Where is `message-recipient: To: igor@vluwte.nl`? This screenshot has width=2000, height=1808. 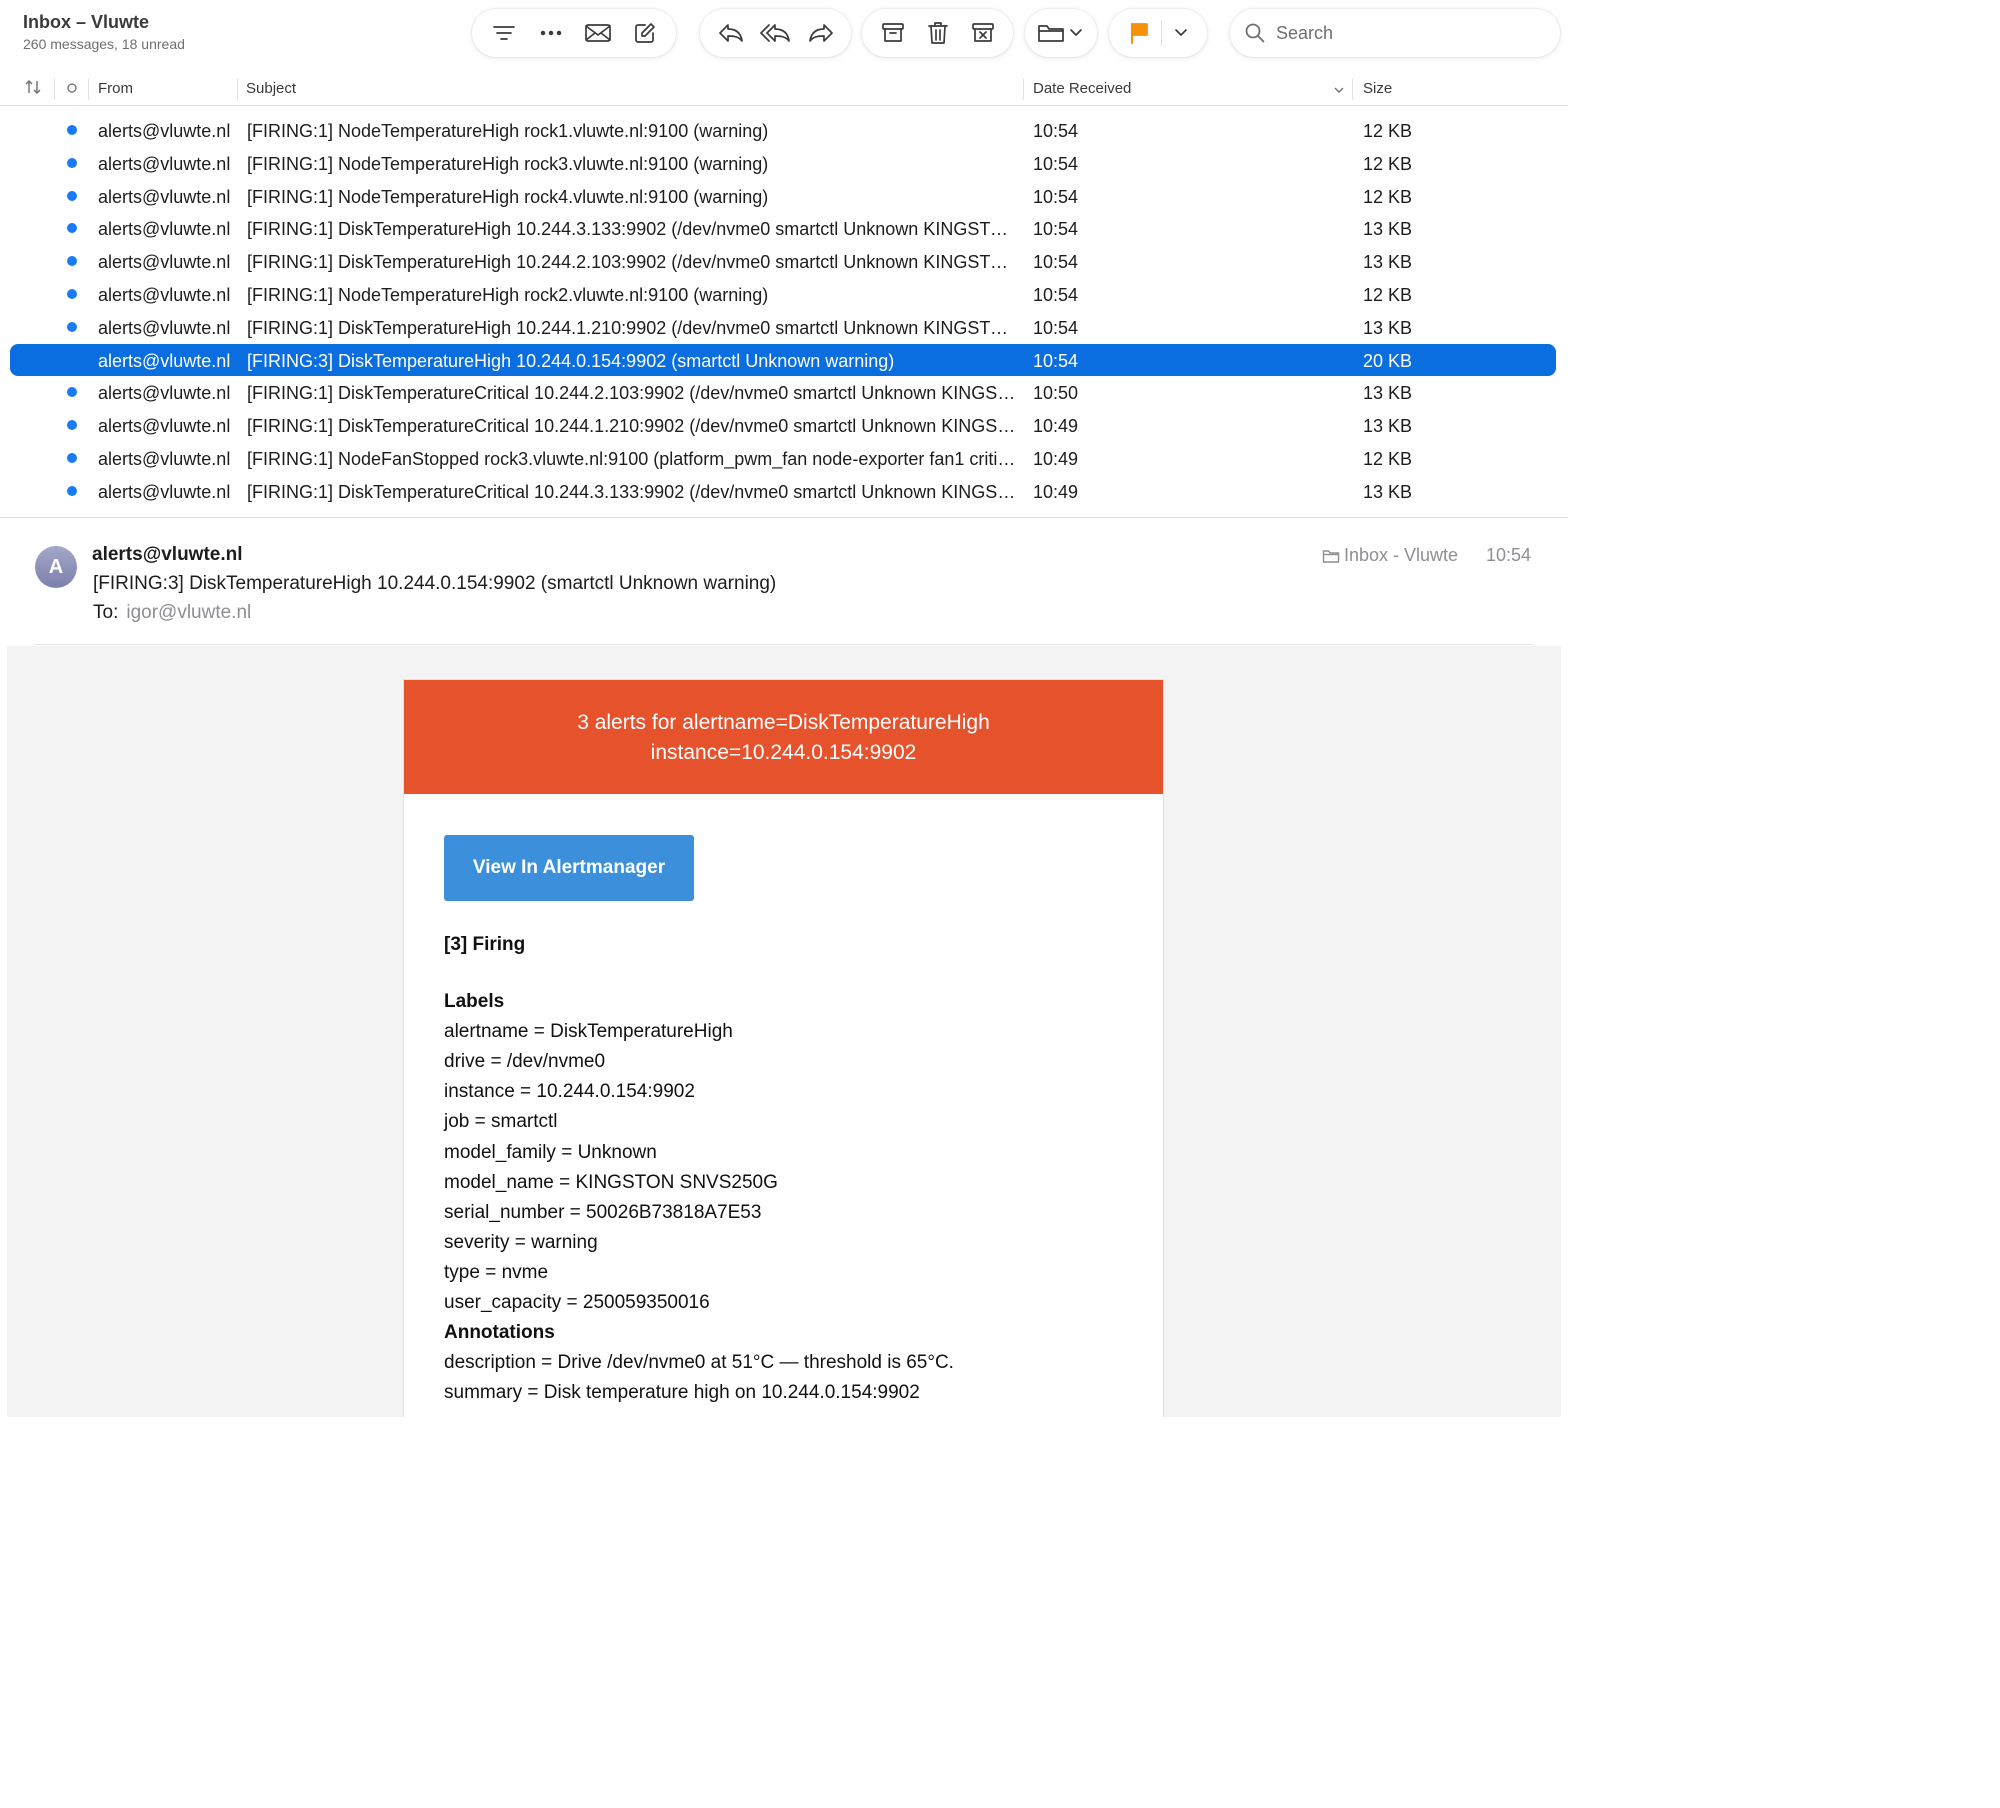 message-recipient: To: igor@vluwte.nl is located at coordinates (172, 613).